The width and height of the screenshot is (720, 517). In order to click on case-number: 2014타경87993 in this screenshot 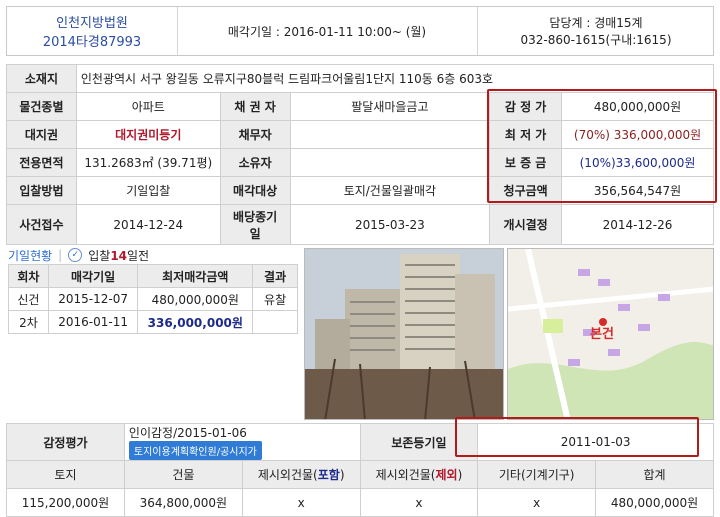, I will do `click(92, 42)`.